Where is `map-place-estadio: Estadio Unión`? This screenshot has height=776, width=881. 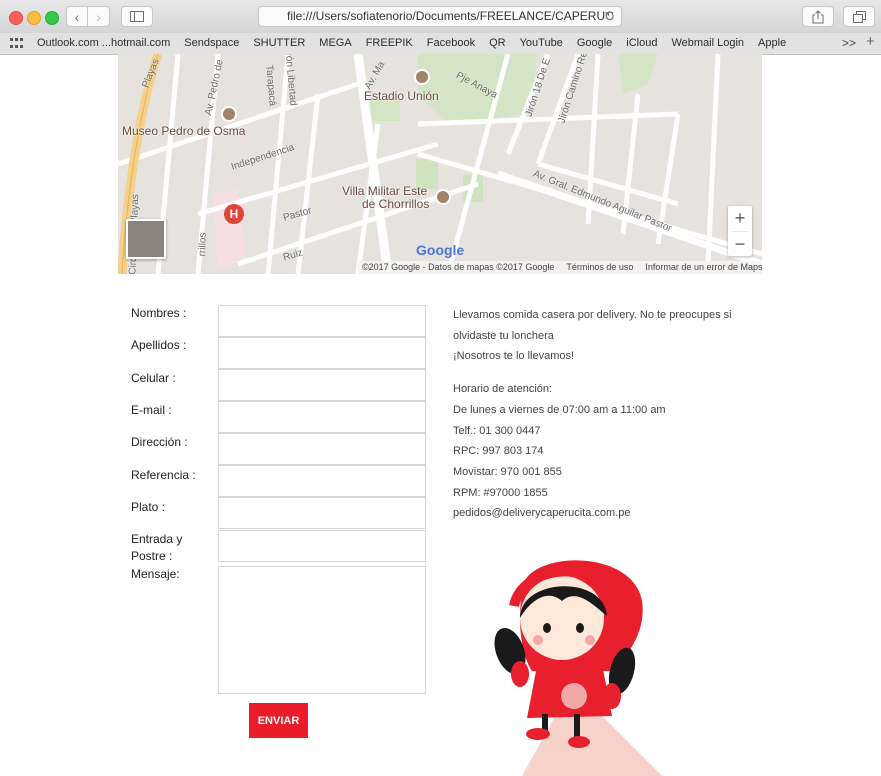 map-place-estadio: Estadio Unión is located at coordinates (401, 96).